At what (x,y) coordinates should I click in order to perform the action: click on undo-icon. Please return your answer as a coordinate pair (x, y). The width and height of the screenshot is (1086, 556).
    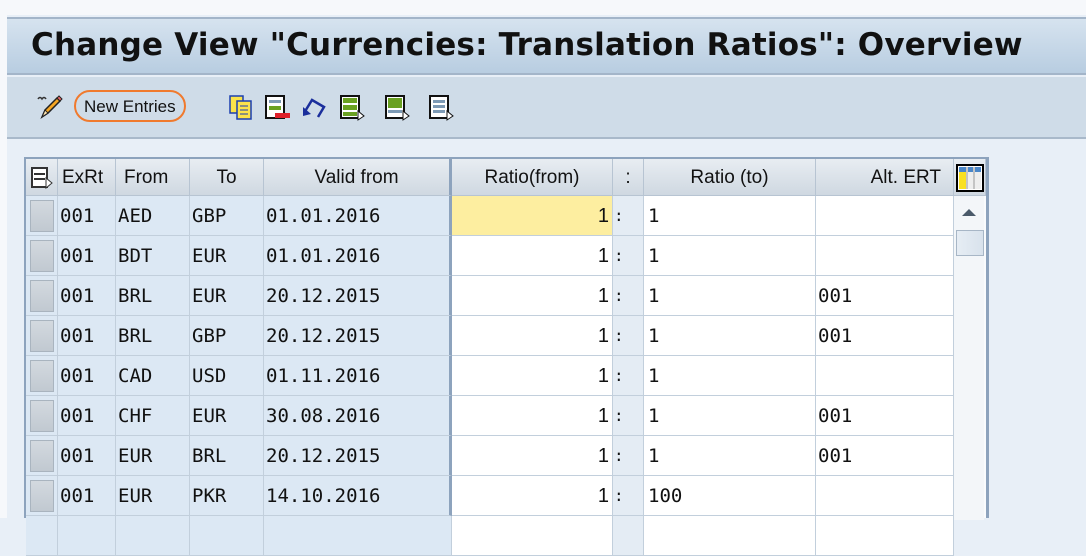
    Looking at the image, I should click on (314, 107).